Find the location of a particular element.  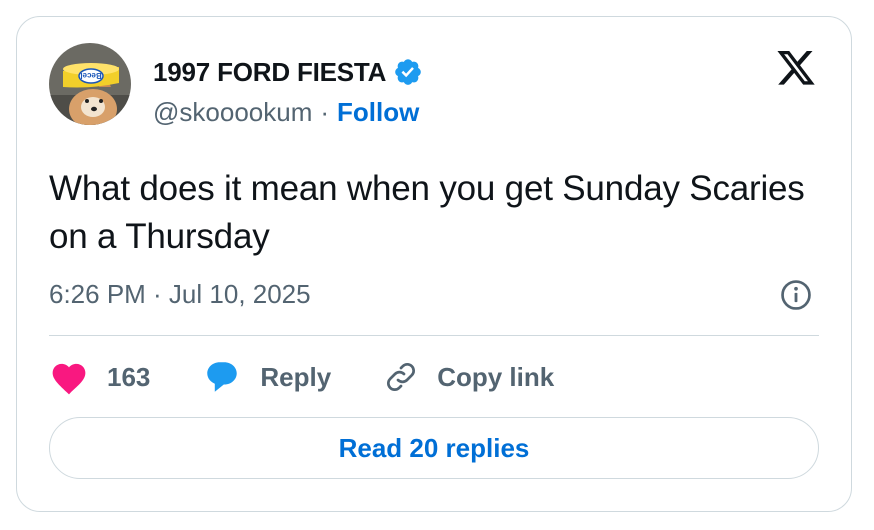

avatar-image-icon: Becel is located at coordinates (90, 84).